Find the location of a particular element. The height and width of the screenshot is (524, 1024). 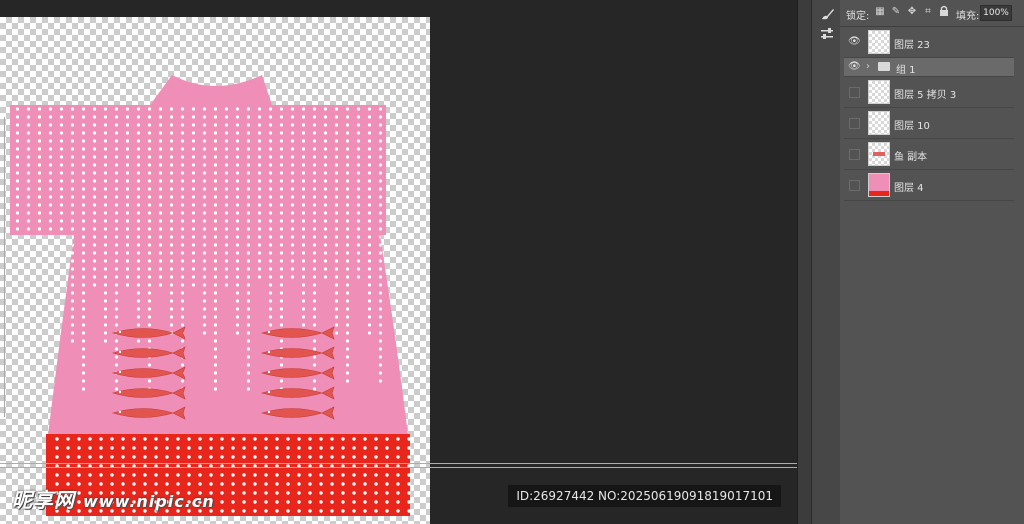

layer-row: 👁 图层 23 is located at coordinates (929, 42).